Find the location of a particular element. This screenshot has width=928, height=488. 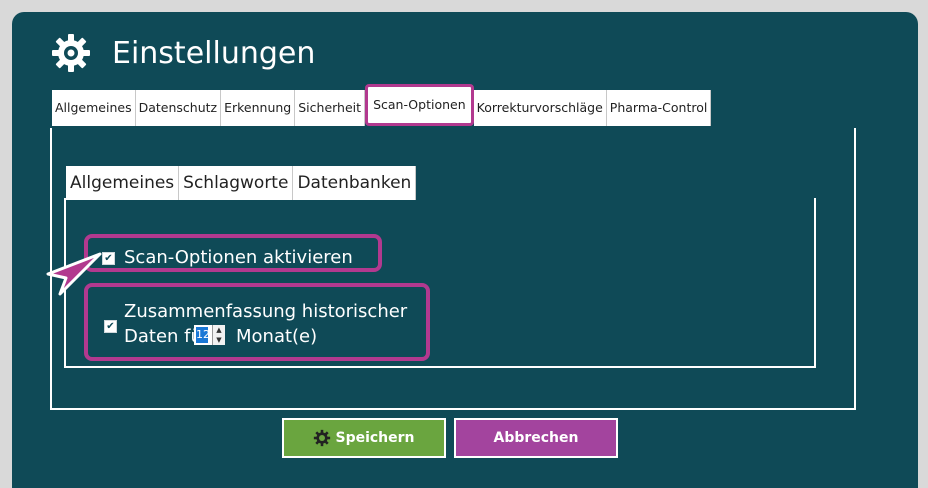

subtab-datenbanken: Datenbanken is located at coordinates (355, 183).